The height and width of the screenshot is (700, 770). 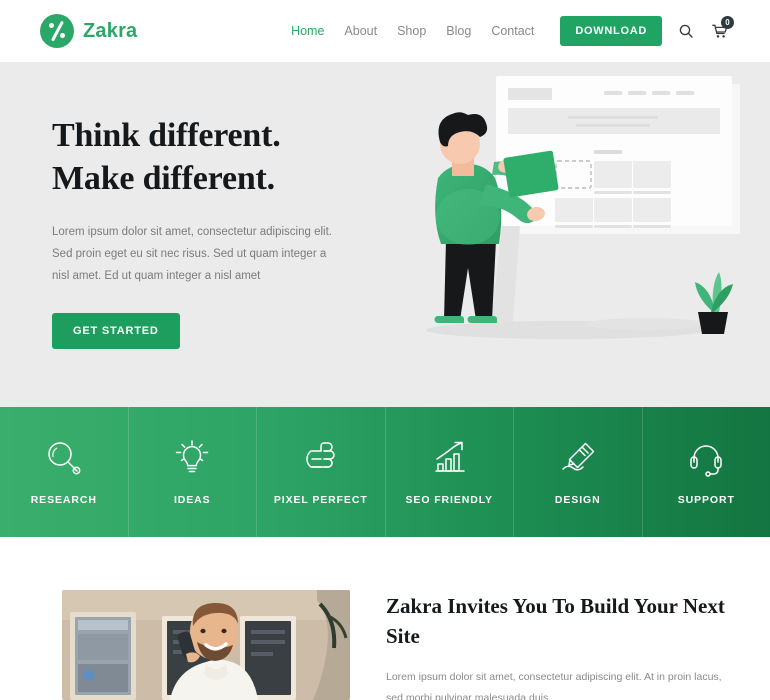 What do you see at coordinates (360, 31) in the screenshot?
I see `nav-item-about: About` at bounding box center [360, 31].